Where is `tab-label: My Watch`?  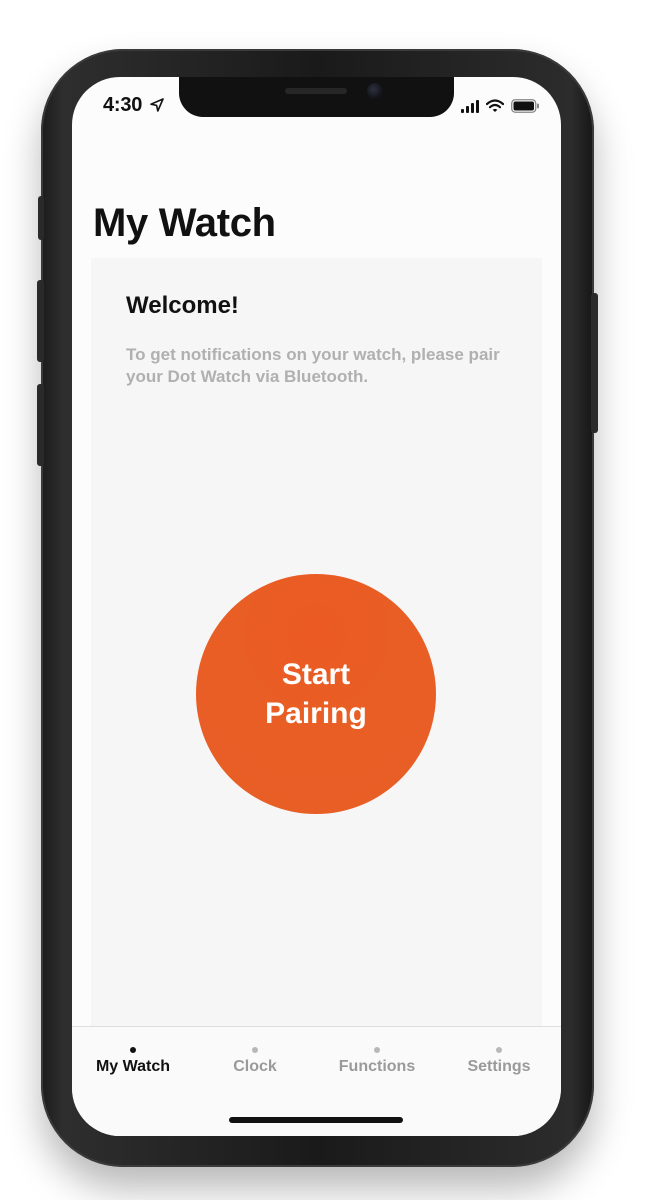 tab-label: My Watch is located at coordinates (133, 1066).